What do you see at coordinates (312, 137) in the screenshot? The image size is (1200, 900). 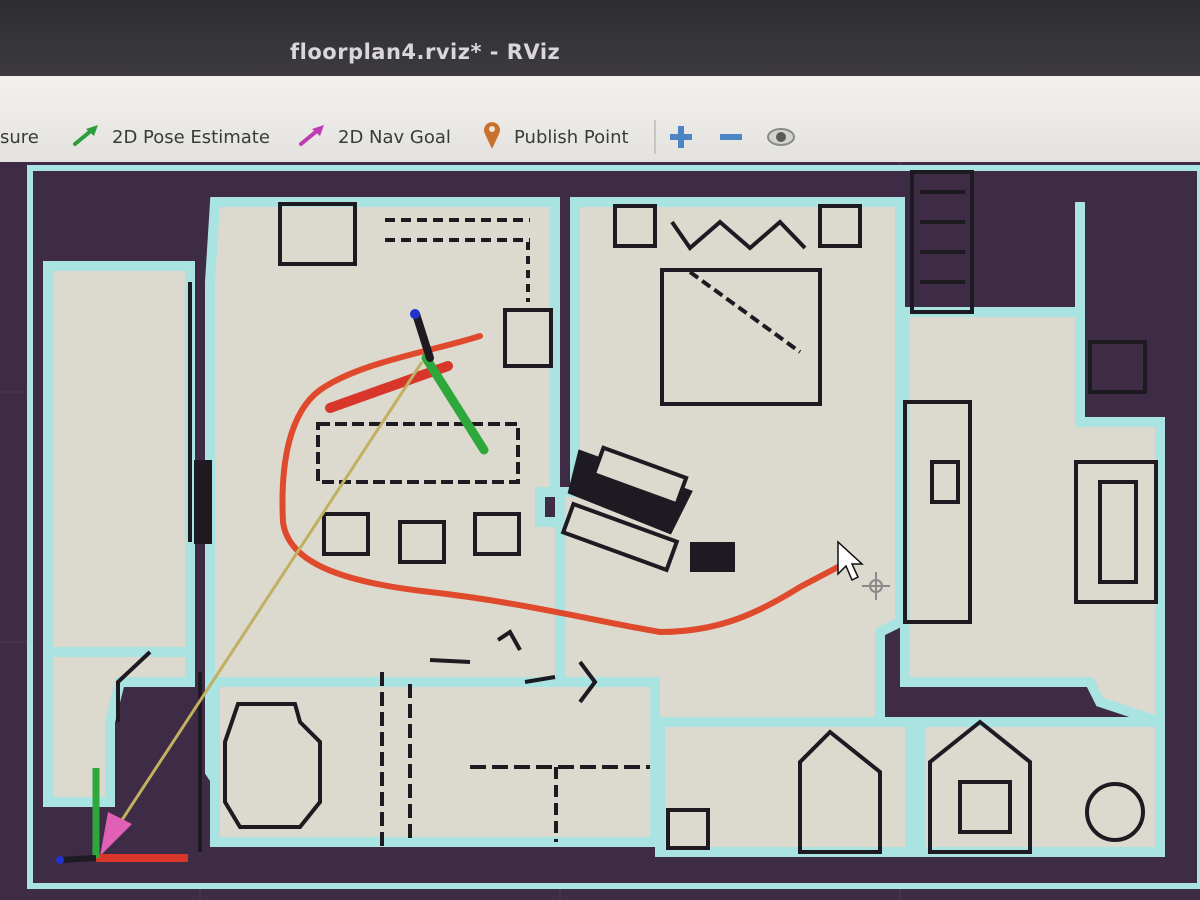 I see `pink-arrow-icon` at bounding box center [312, 137].